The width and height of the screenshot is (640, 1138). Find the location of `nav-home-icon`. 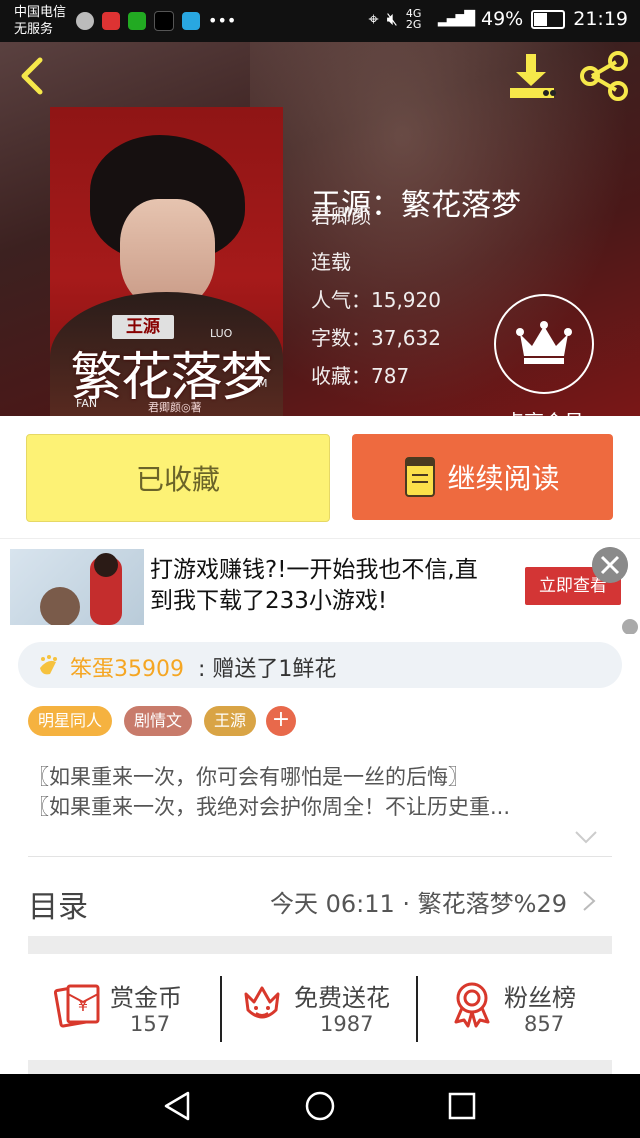

nav-home-icon is located at coordinates (320, 1106).